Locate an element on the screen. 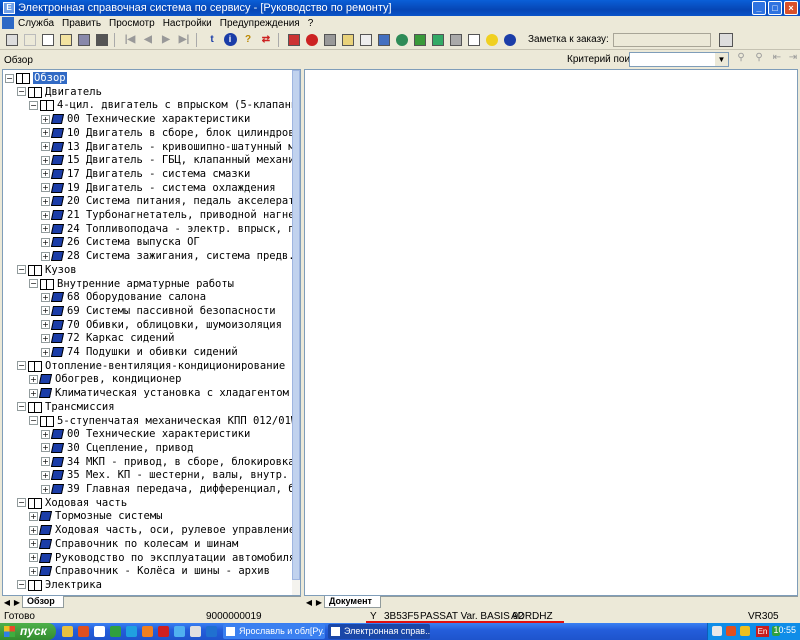 The height and width of the screenshot is (640, 800). tree-root: − Обзор is located at coordinates (36, 78).